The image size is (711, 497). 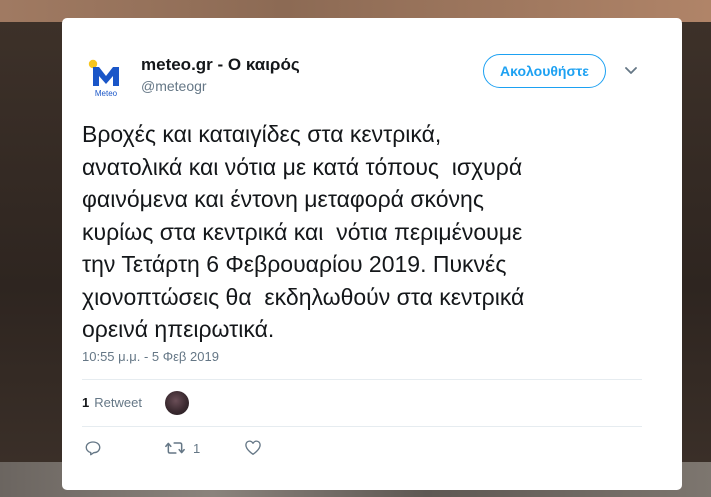 What do you see at coordinates (175, 448) in the screenshot?
I see `retweet-icon` at bounding box center [175, 448].